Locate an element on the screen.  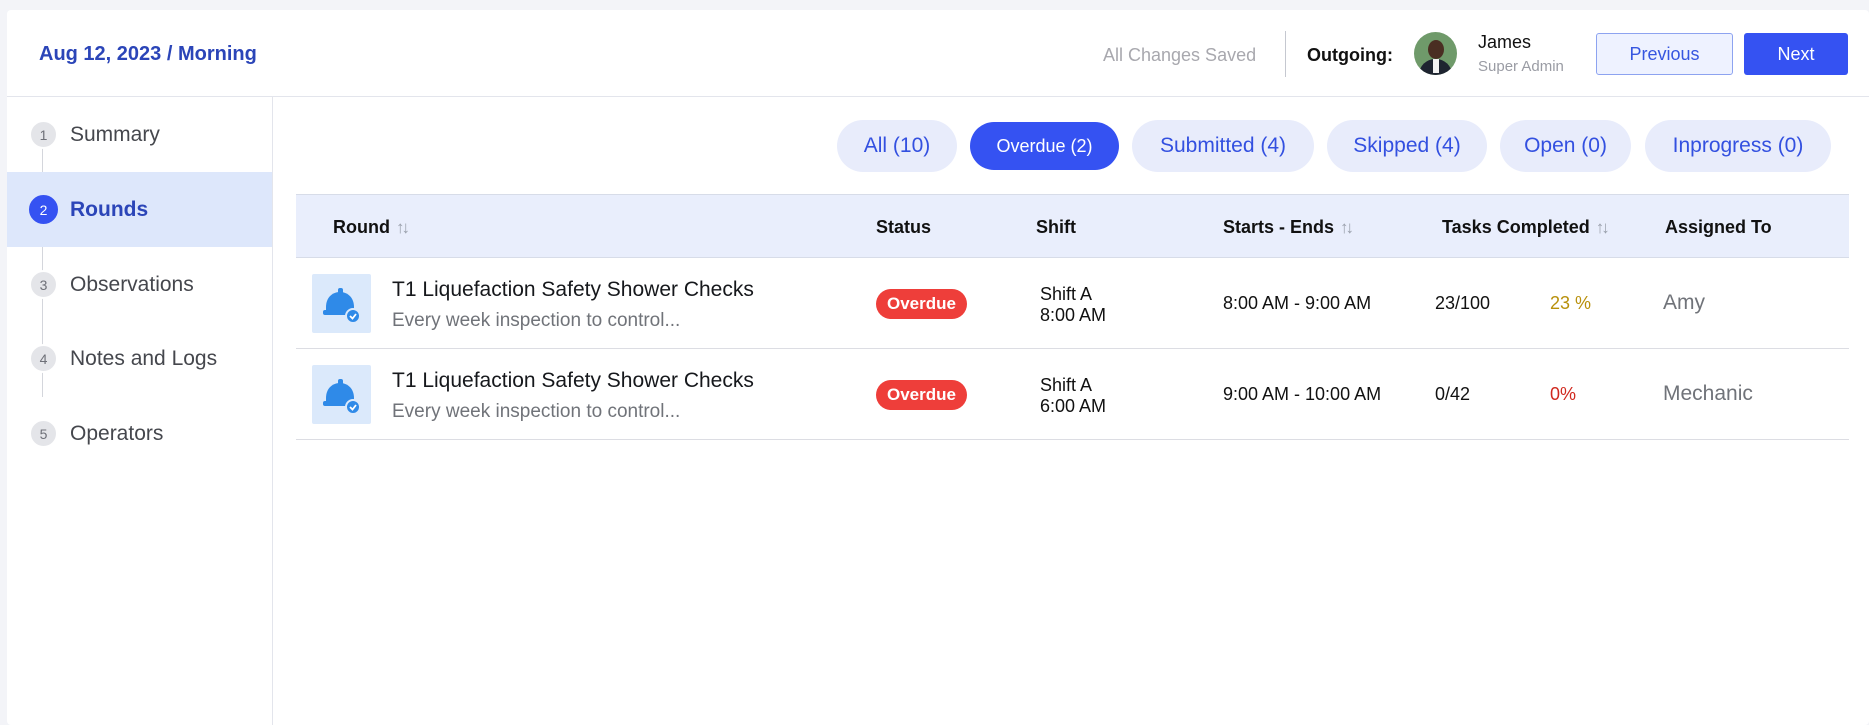
sidebar-item-notes-and-logs: 4 Notes and Logs is located at coordinates (139, 358).